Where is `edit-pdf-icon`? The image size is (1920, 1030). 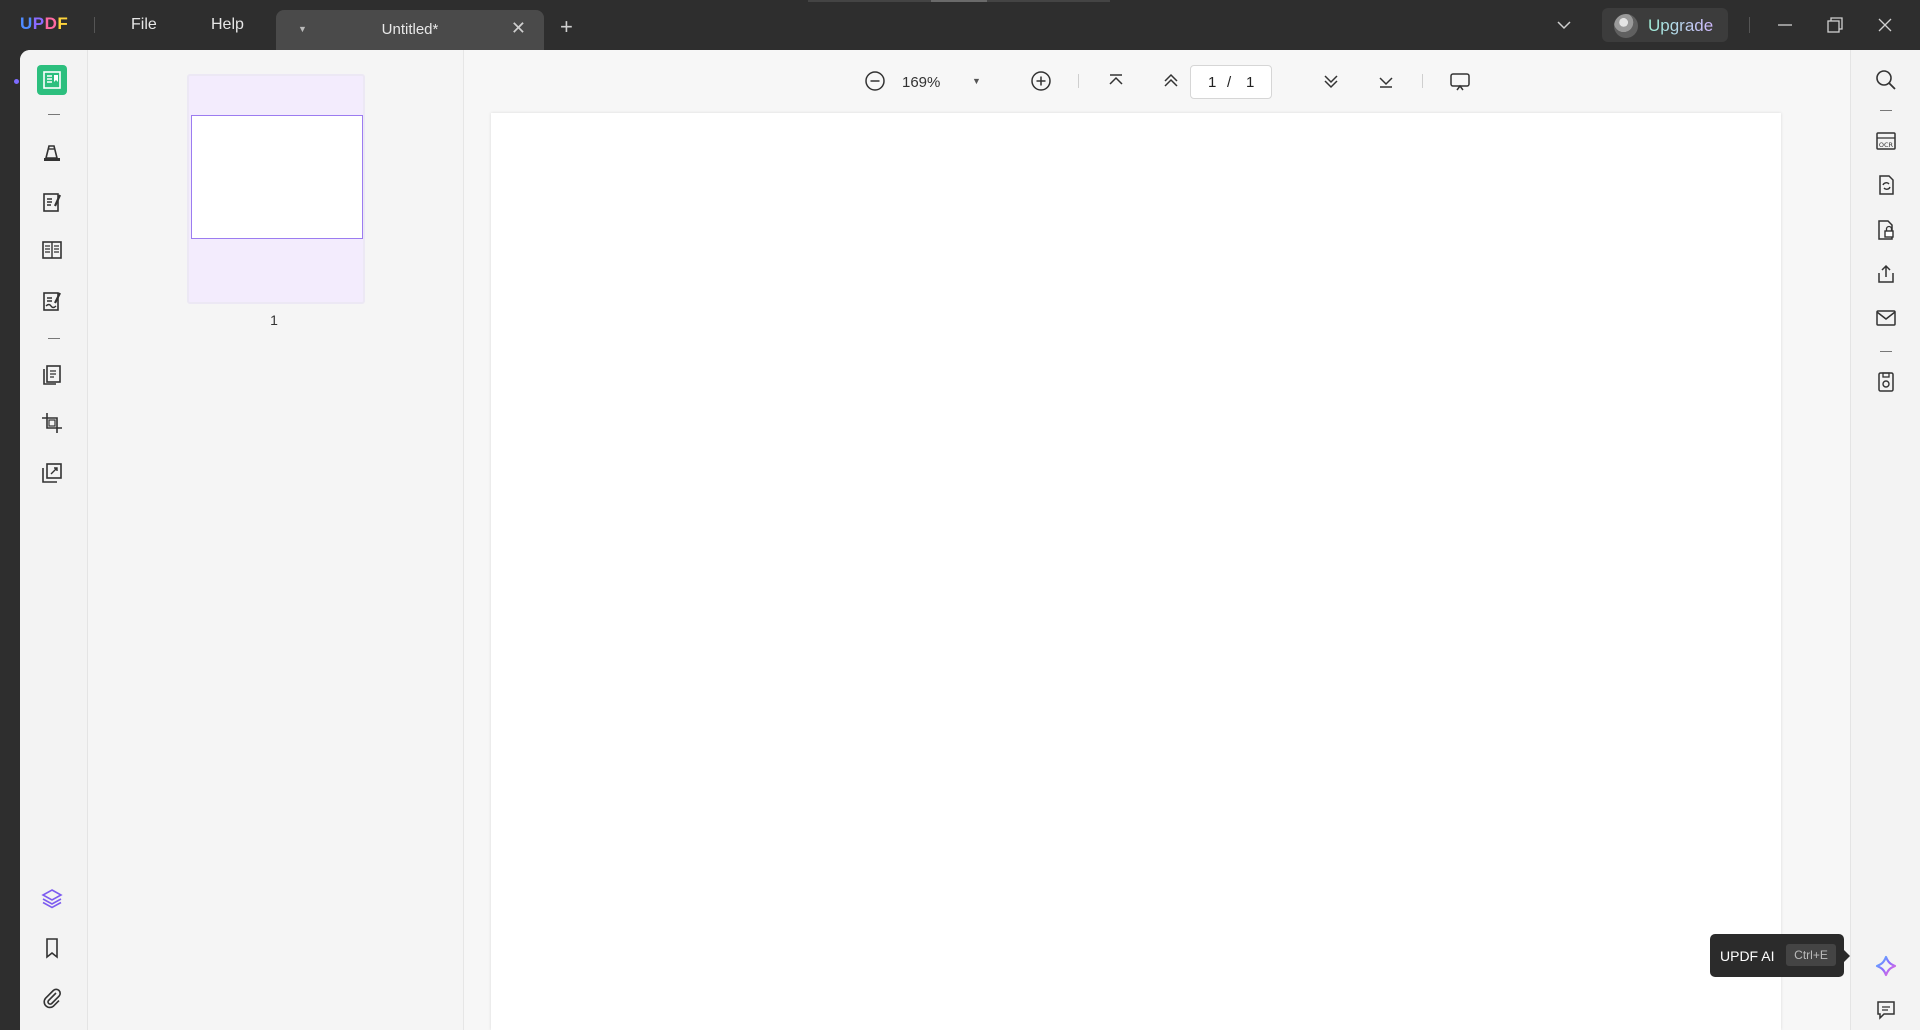
edit-pdf-icon is located at coordinates (52, 202).